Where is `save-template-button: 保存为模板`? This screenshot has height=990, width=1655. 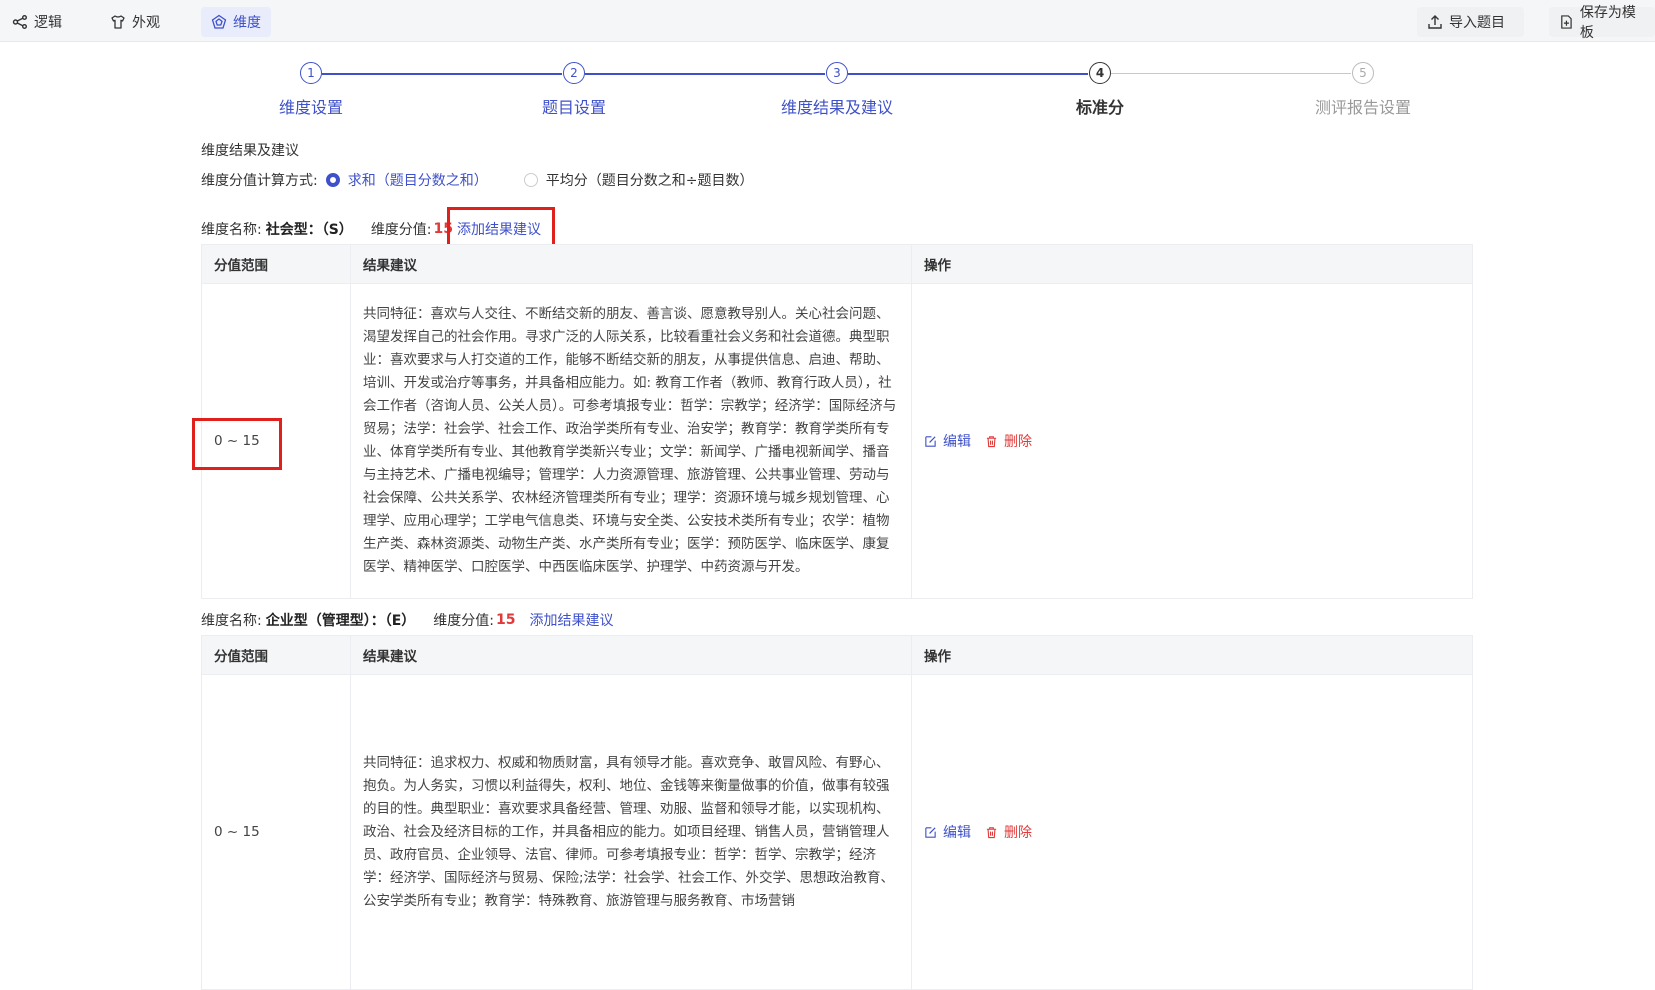 save-template-button: 保存为模板 is located at coordinates (1602, 23).